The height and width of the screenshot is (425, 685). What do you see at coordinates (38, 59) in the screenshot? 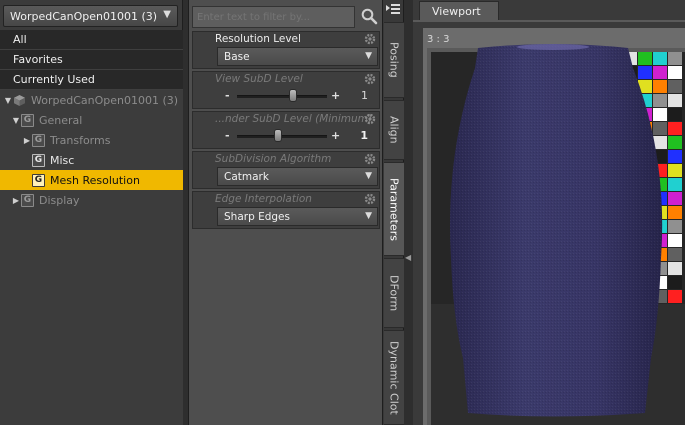
I see `category-label: Favorites` at bounding box center [38, 59].